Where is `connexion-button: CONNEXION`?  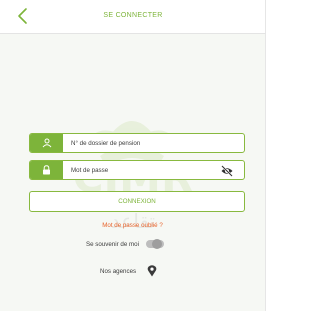 connexion-button: CONNEXION is located at coordinates (137, 201).